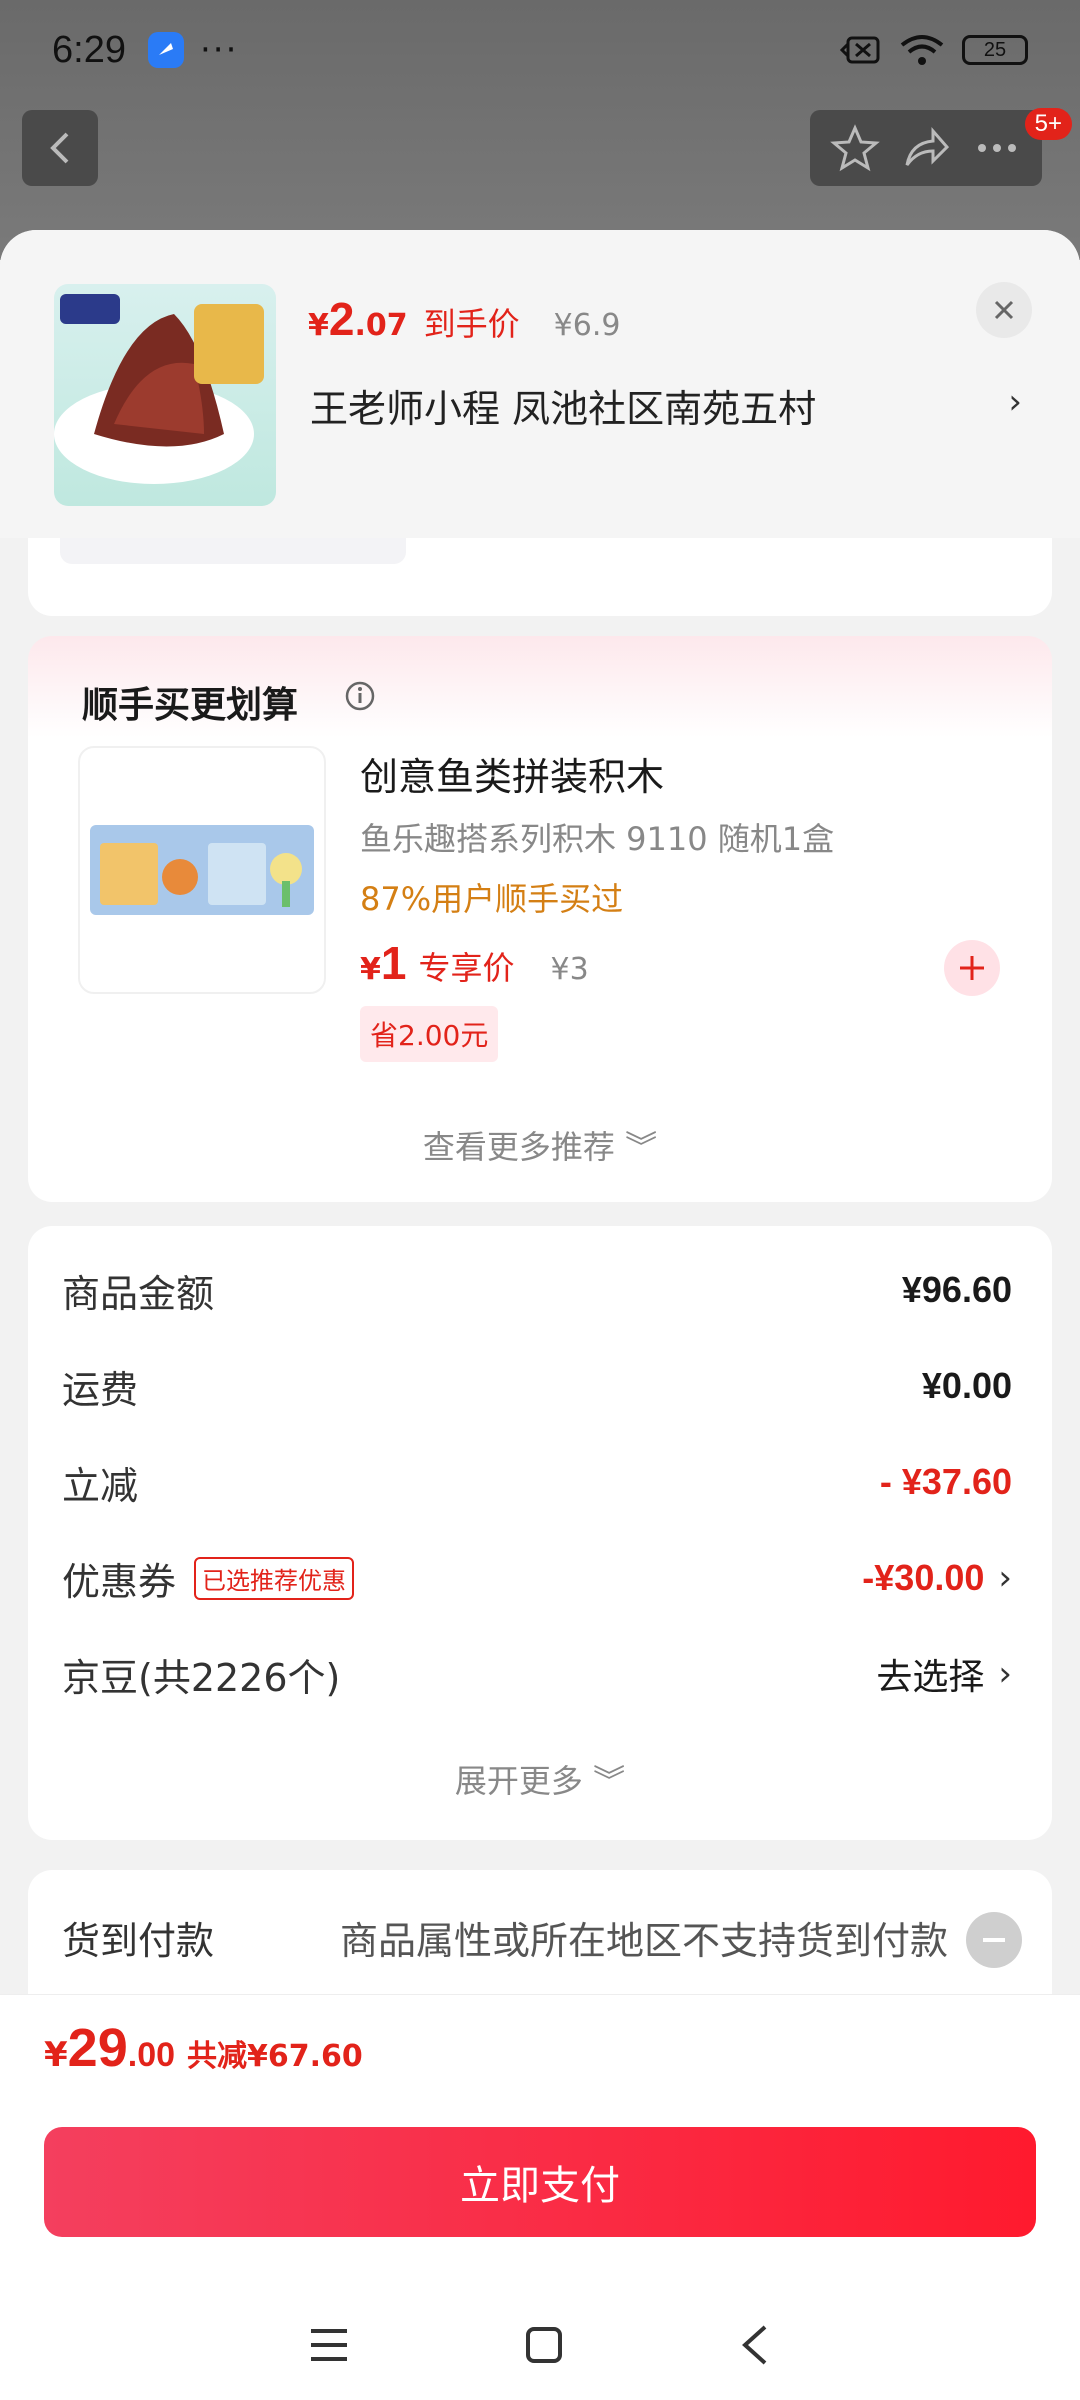 This screenshot has width=1080, height=2400. I want to click on share-icon, so click(926, 148).